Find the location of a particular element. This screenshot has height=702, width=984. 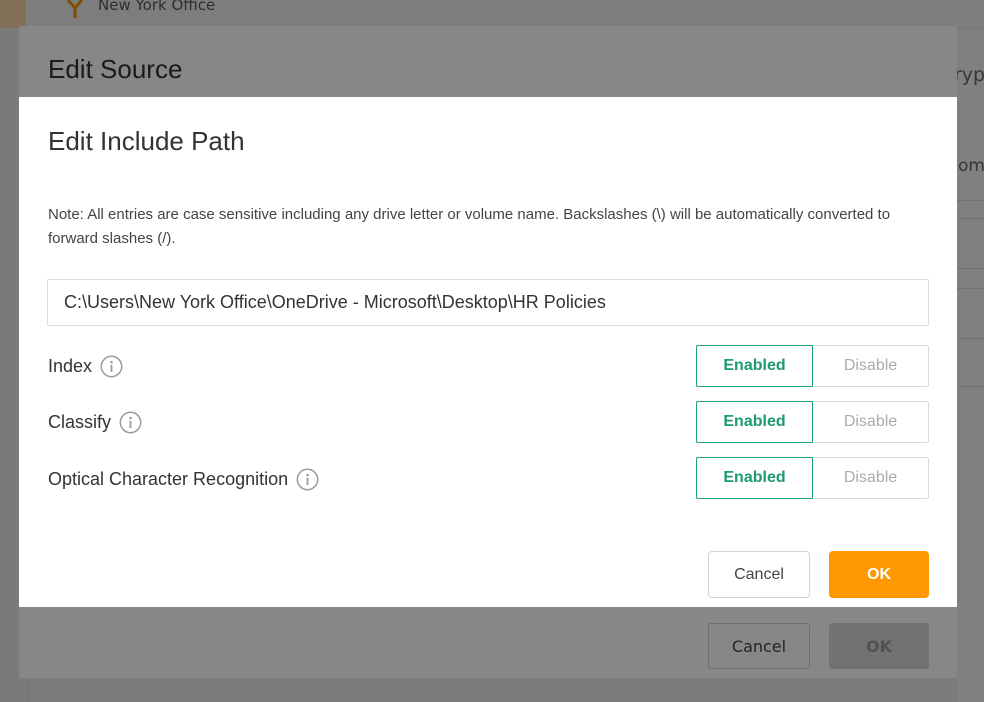

ocr-enabled-button: Enabled is located at coordinates (754, 478).